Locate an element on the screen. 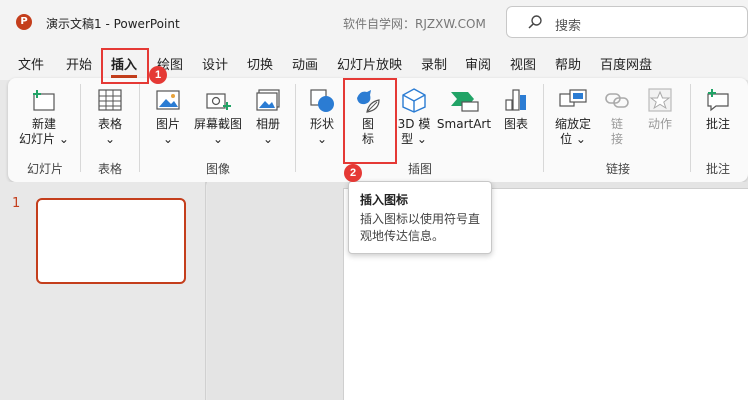  tooltip-title: 插入图标 is located at coordinates (384, 200).